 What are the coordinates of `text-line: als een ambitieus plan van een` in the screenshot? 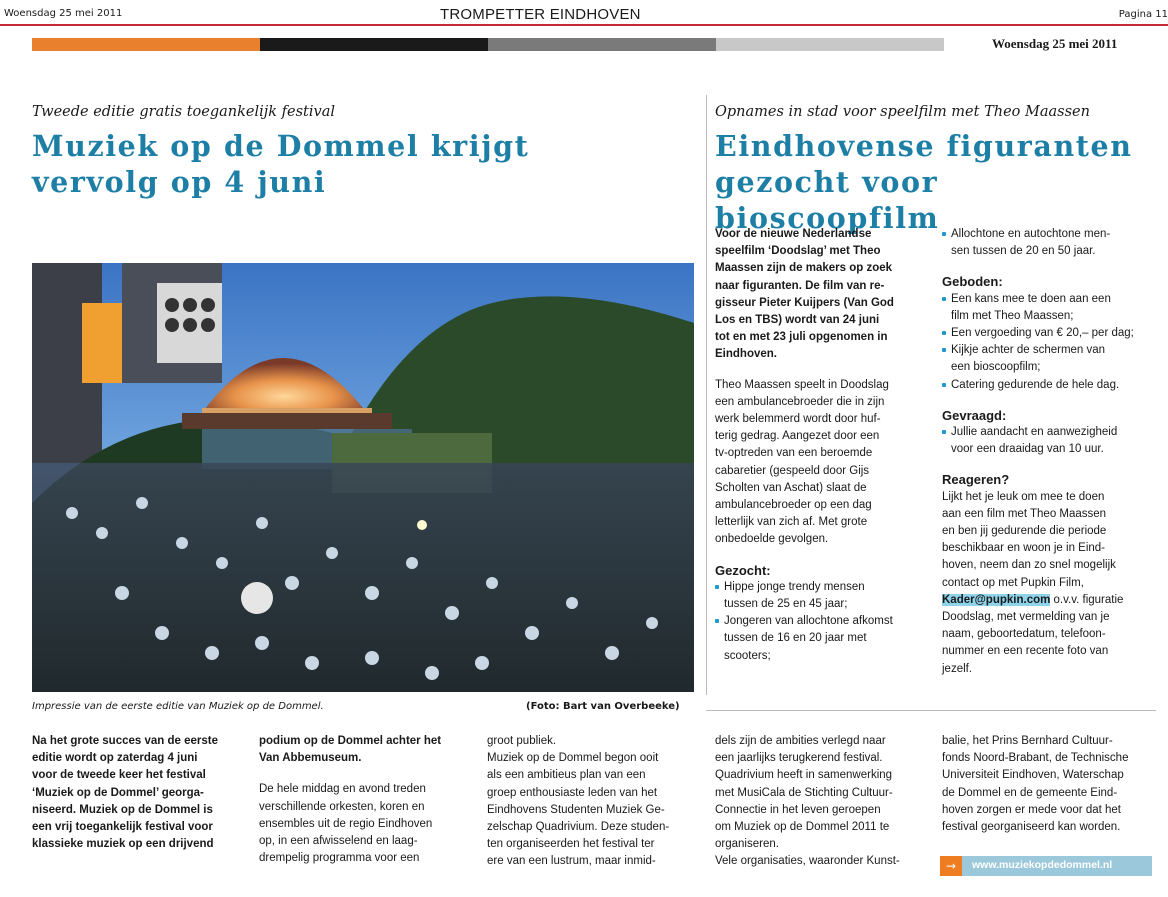 It's located at (566, 775).